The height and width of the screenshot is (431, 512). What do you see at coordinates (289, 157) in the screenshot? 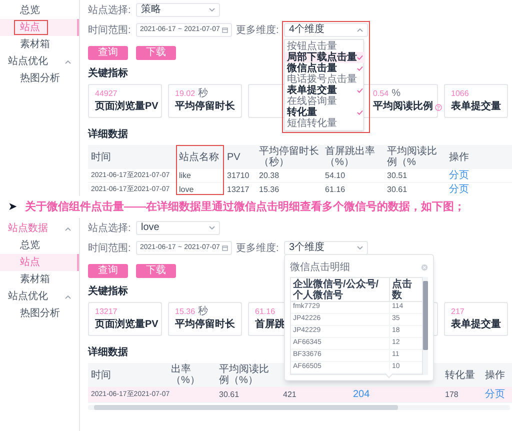
I see `column-header: 平均停留时长（秒）` at bounding box center [289, 157].